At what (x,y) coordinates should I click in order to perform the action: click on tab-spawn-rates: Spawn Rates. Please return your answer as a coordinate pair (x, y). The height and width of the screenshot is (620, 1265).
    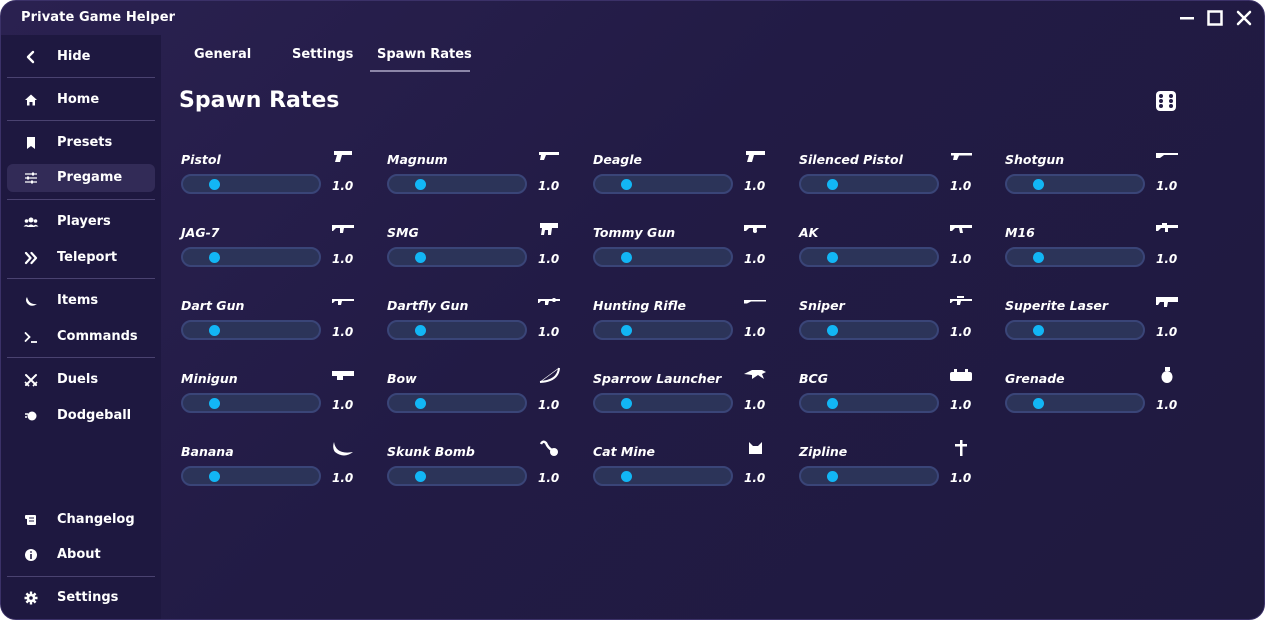
    Looking at the image, I should click on (424, 59).